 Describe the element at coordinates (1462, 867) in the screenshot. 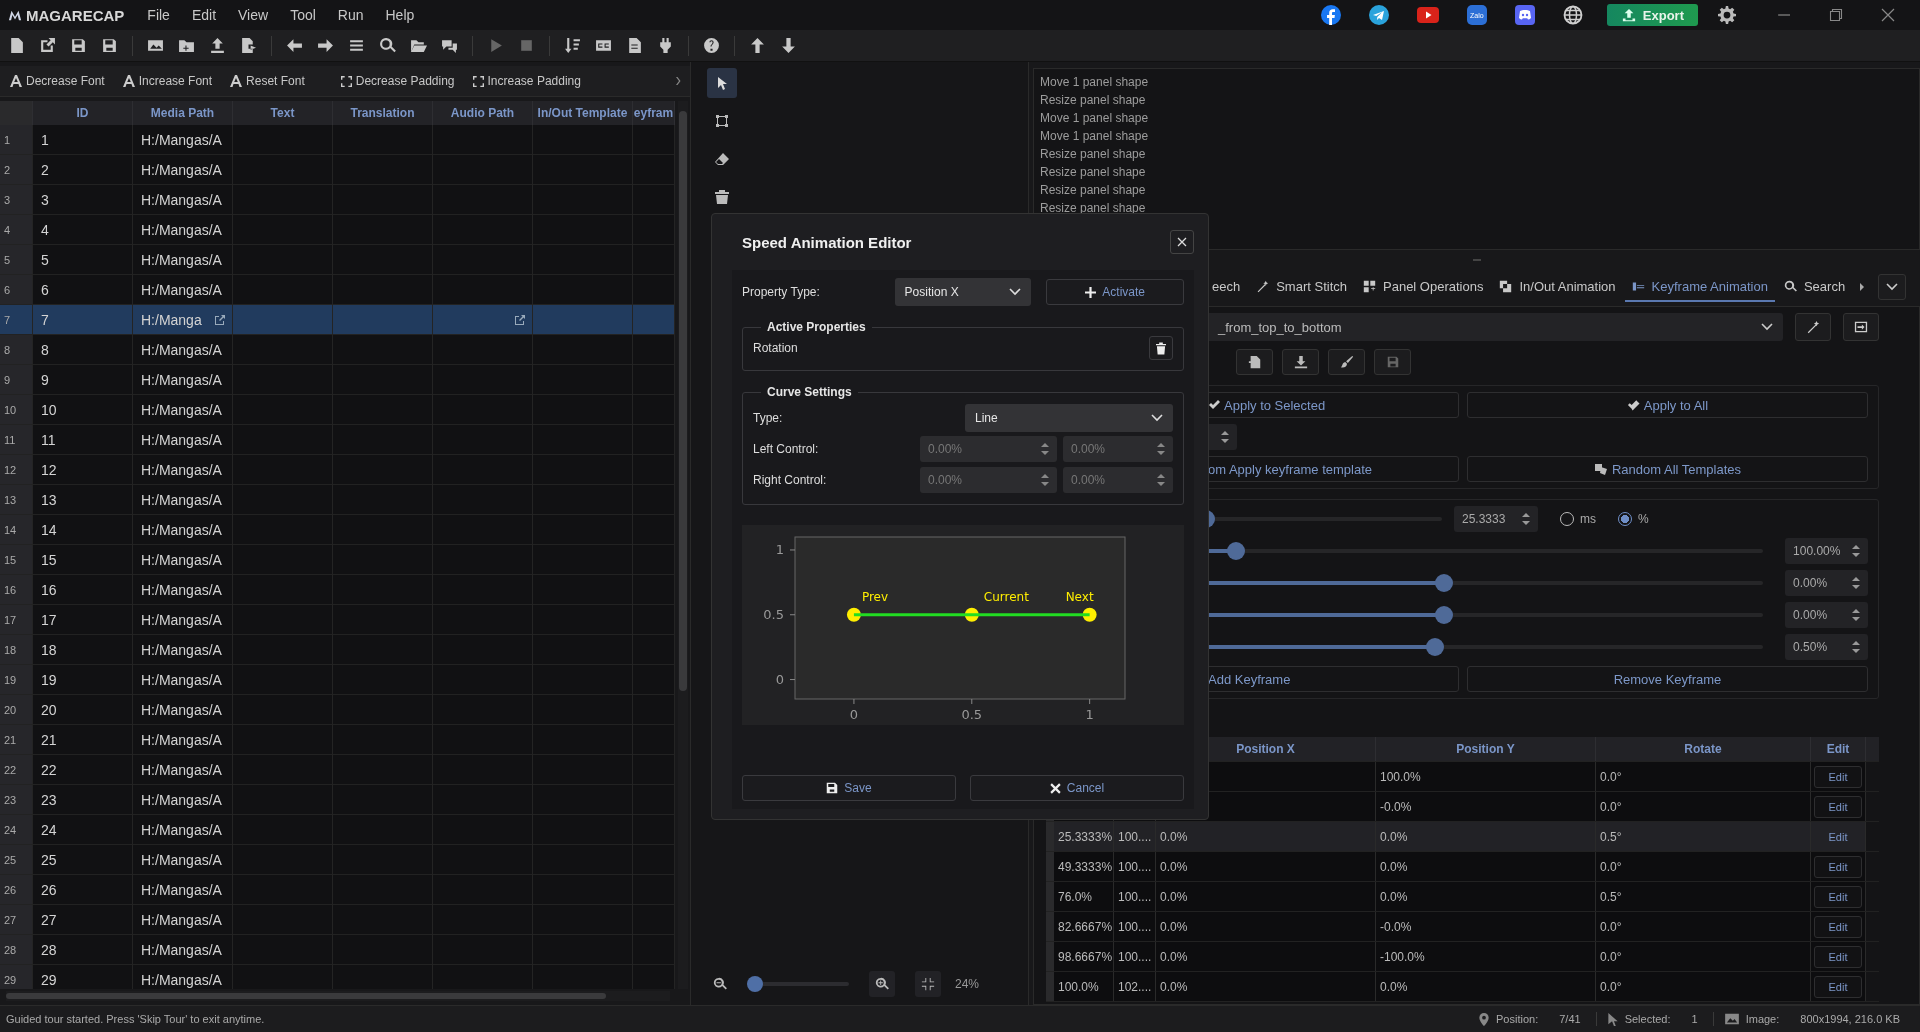

I see `table-row: 49.3333% 100.... 0.0% 0.0% 0.0° Edit` at that location.